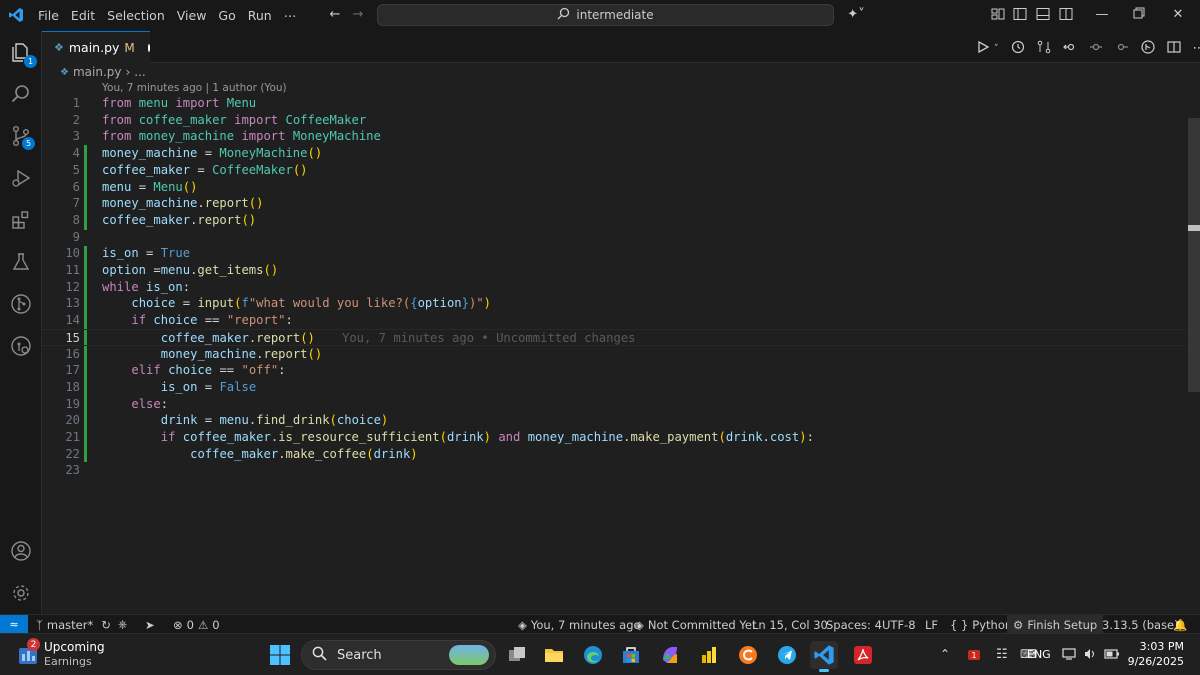 Image resolution: width=1200 pixels, height=675 pixels. I want to click on code-text: coffee_maker = CoffeeMaker(), so click(205, 170).